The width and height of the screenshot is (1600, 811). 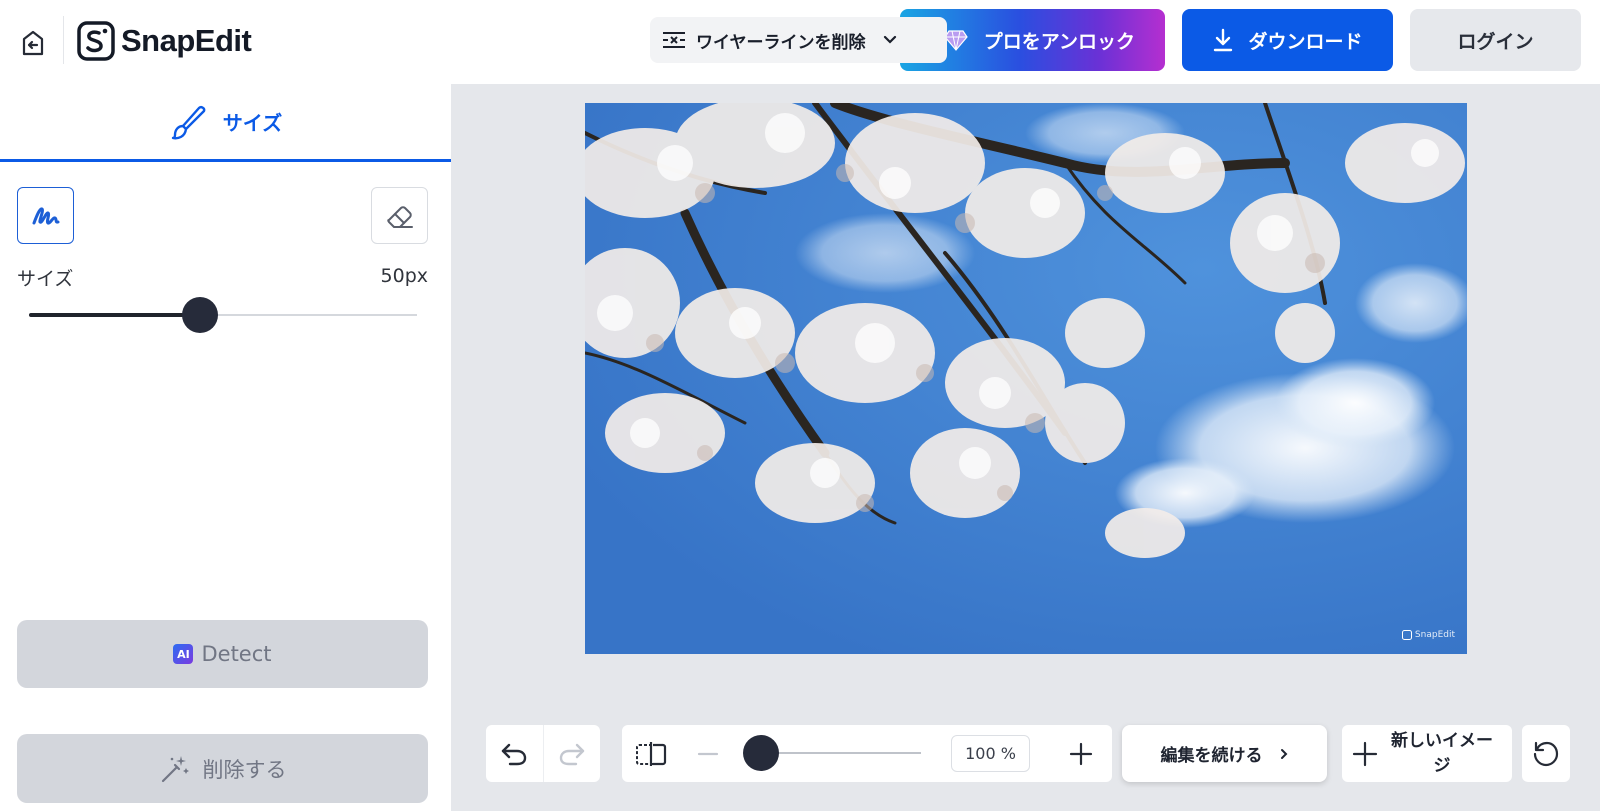 I want to click on tool-select-label: ワイヤーラインを削除, so click(x=781, y=42).